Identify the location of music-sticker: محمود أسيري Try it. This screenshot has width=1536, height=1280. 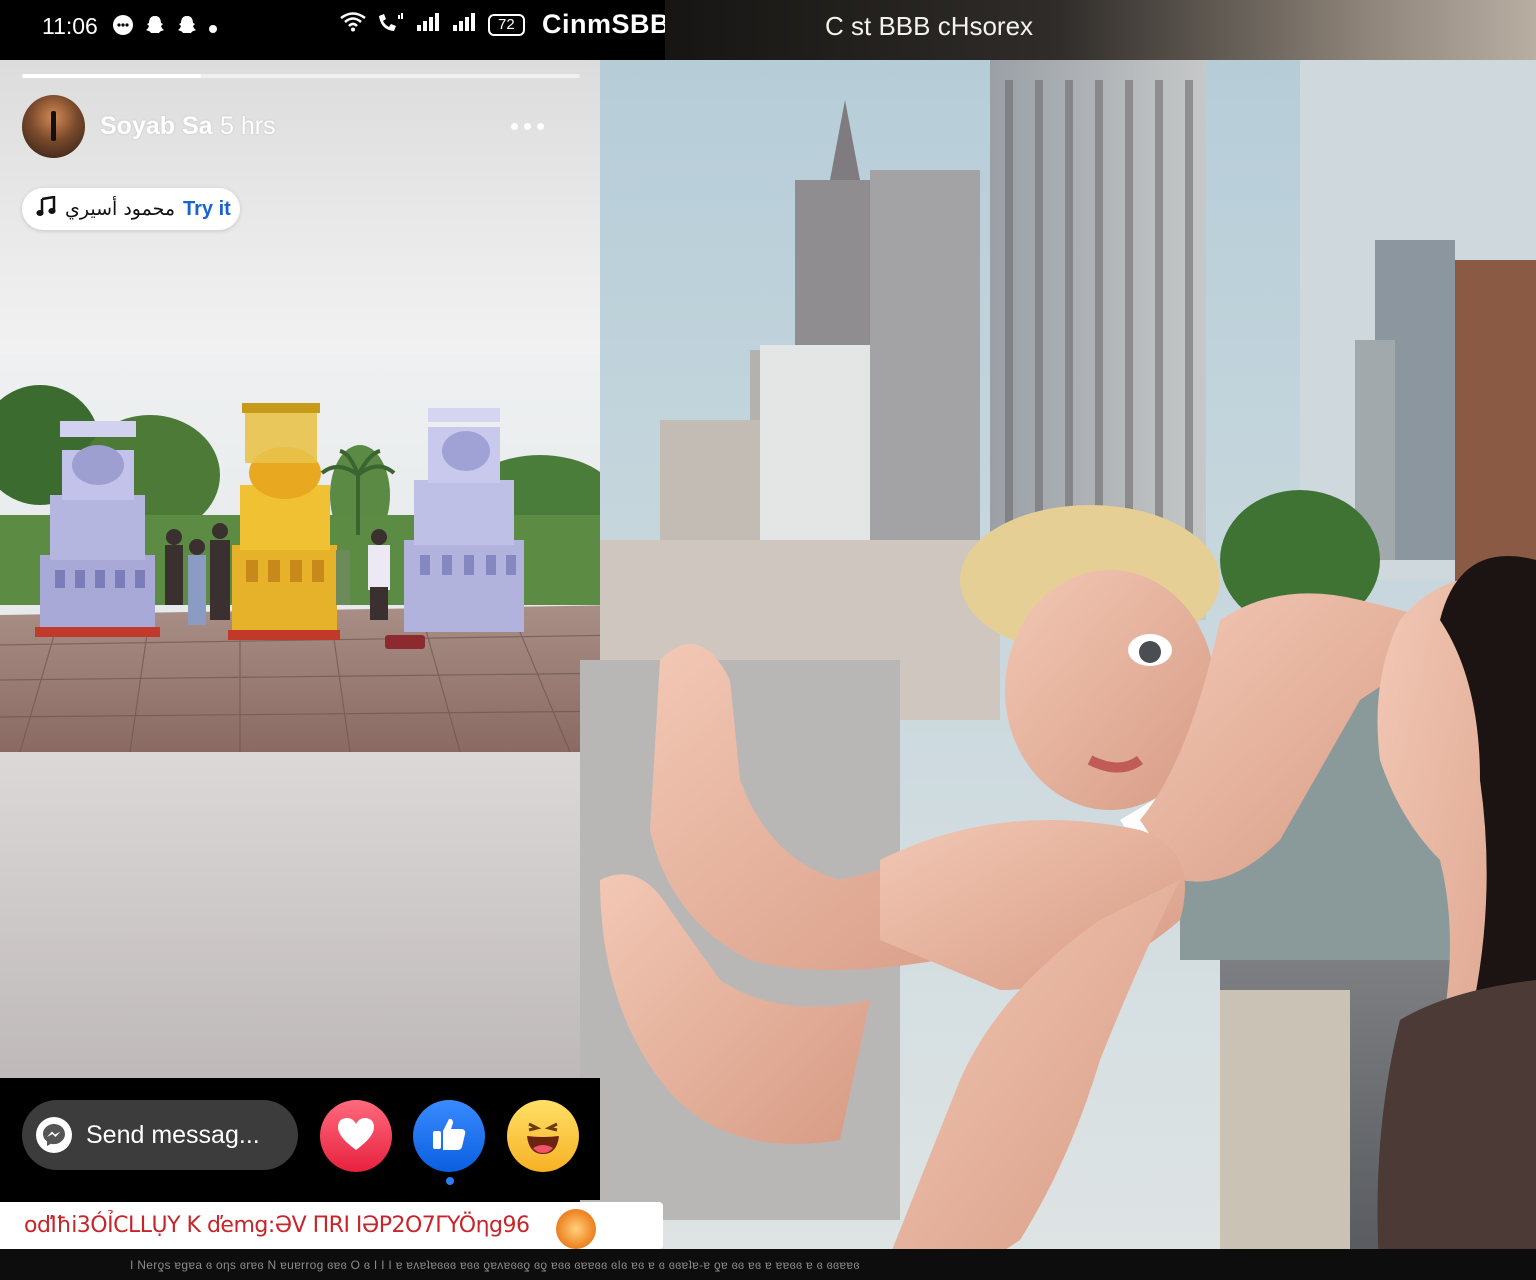
(131, 209).